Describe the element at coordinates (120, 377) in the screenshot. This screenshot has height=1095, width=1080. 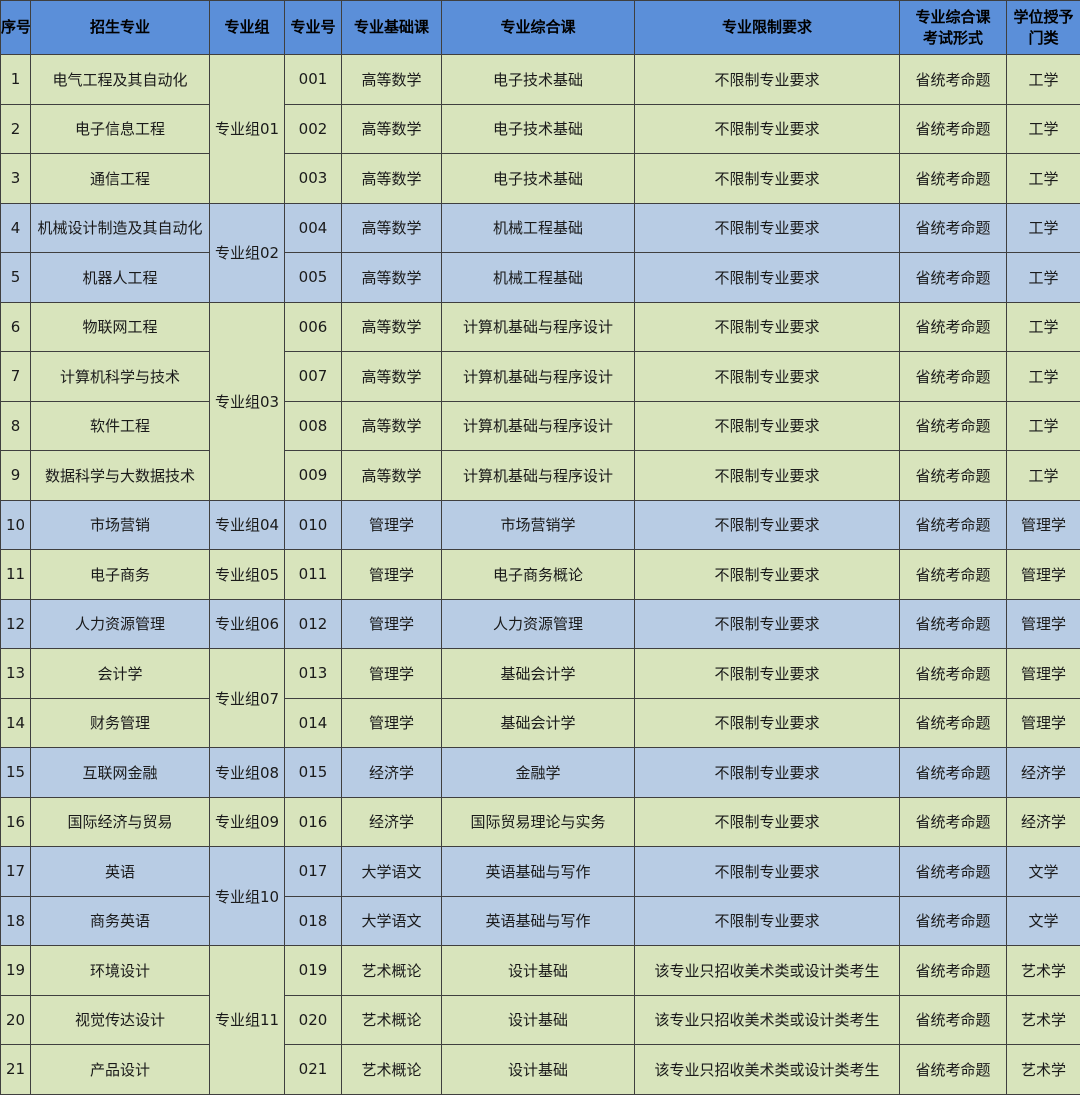
I see `row-major: 计算机科学与技术` at that location.